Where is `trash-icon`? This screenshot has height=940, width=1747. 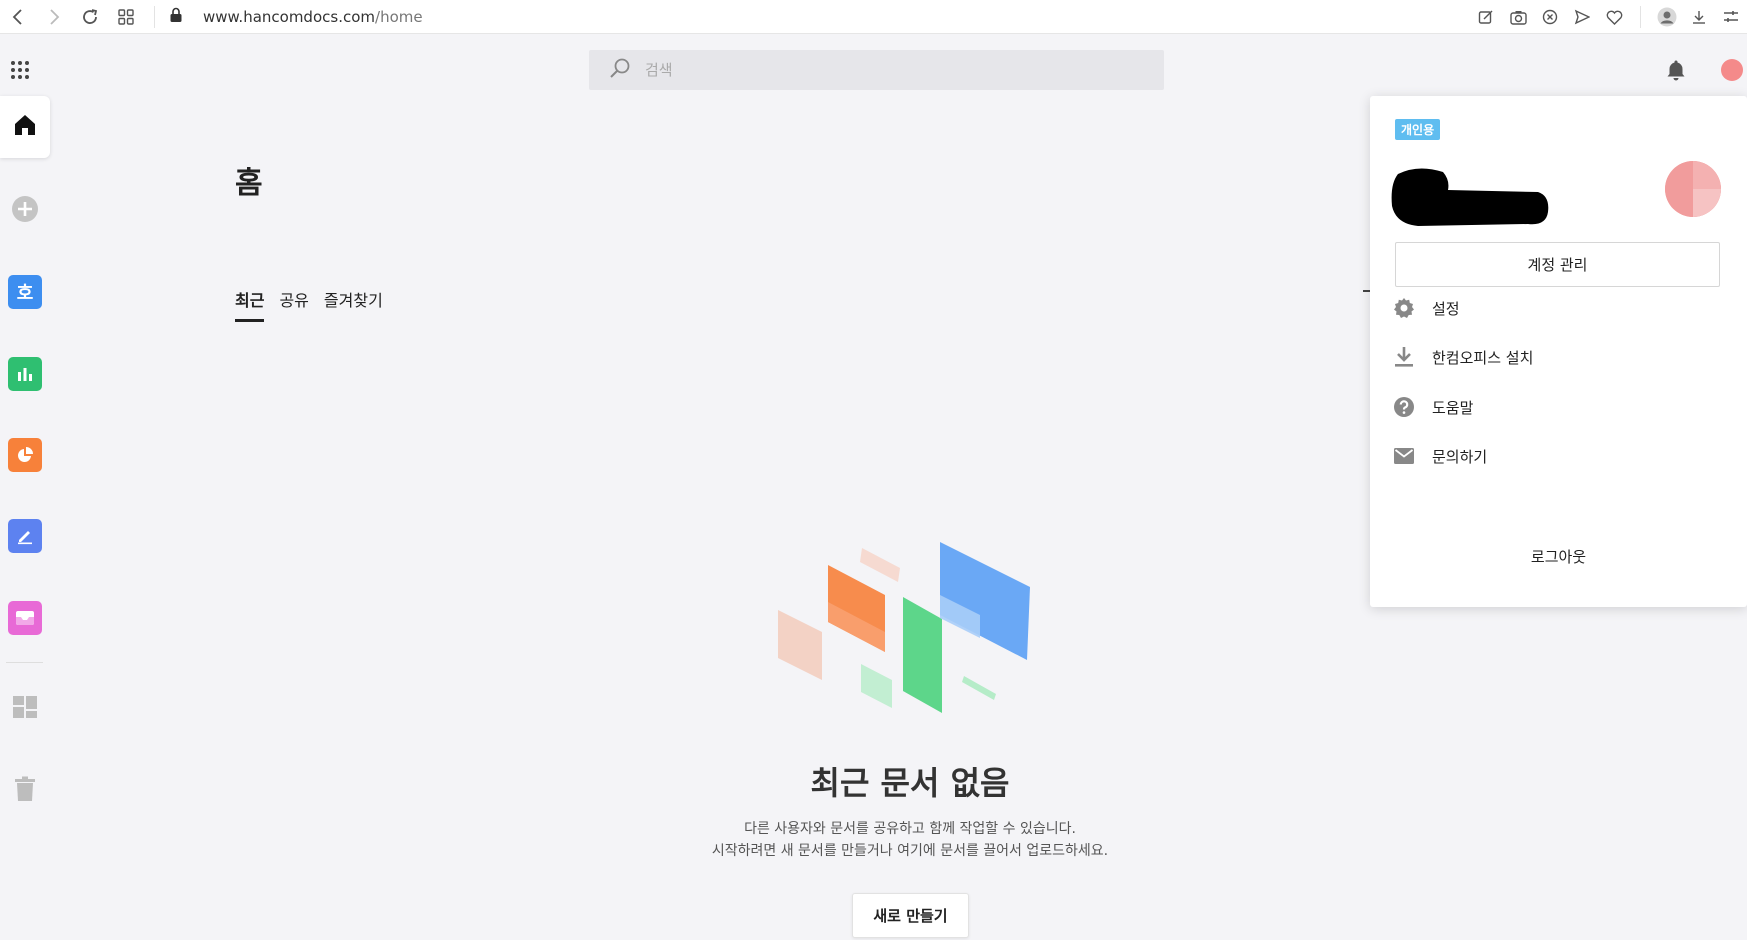
trash-icon is located at coordinates (25, 791).